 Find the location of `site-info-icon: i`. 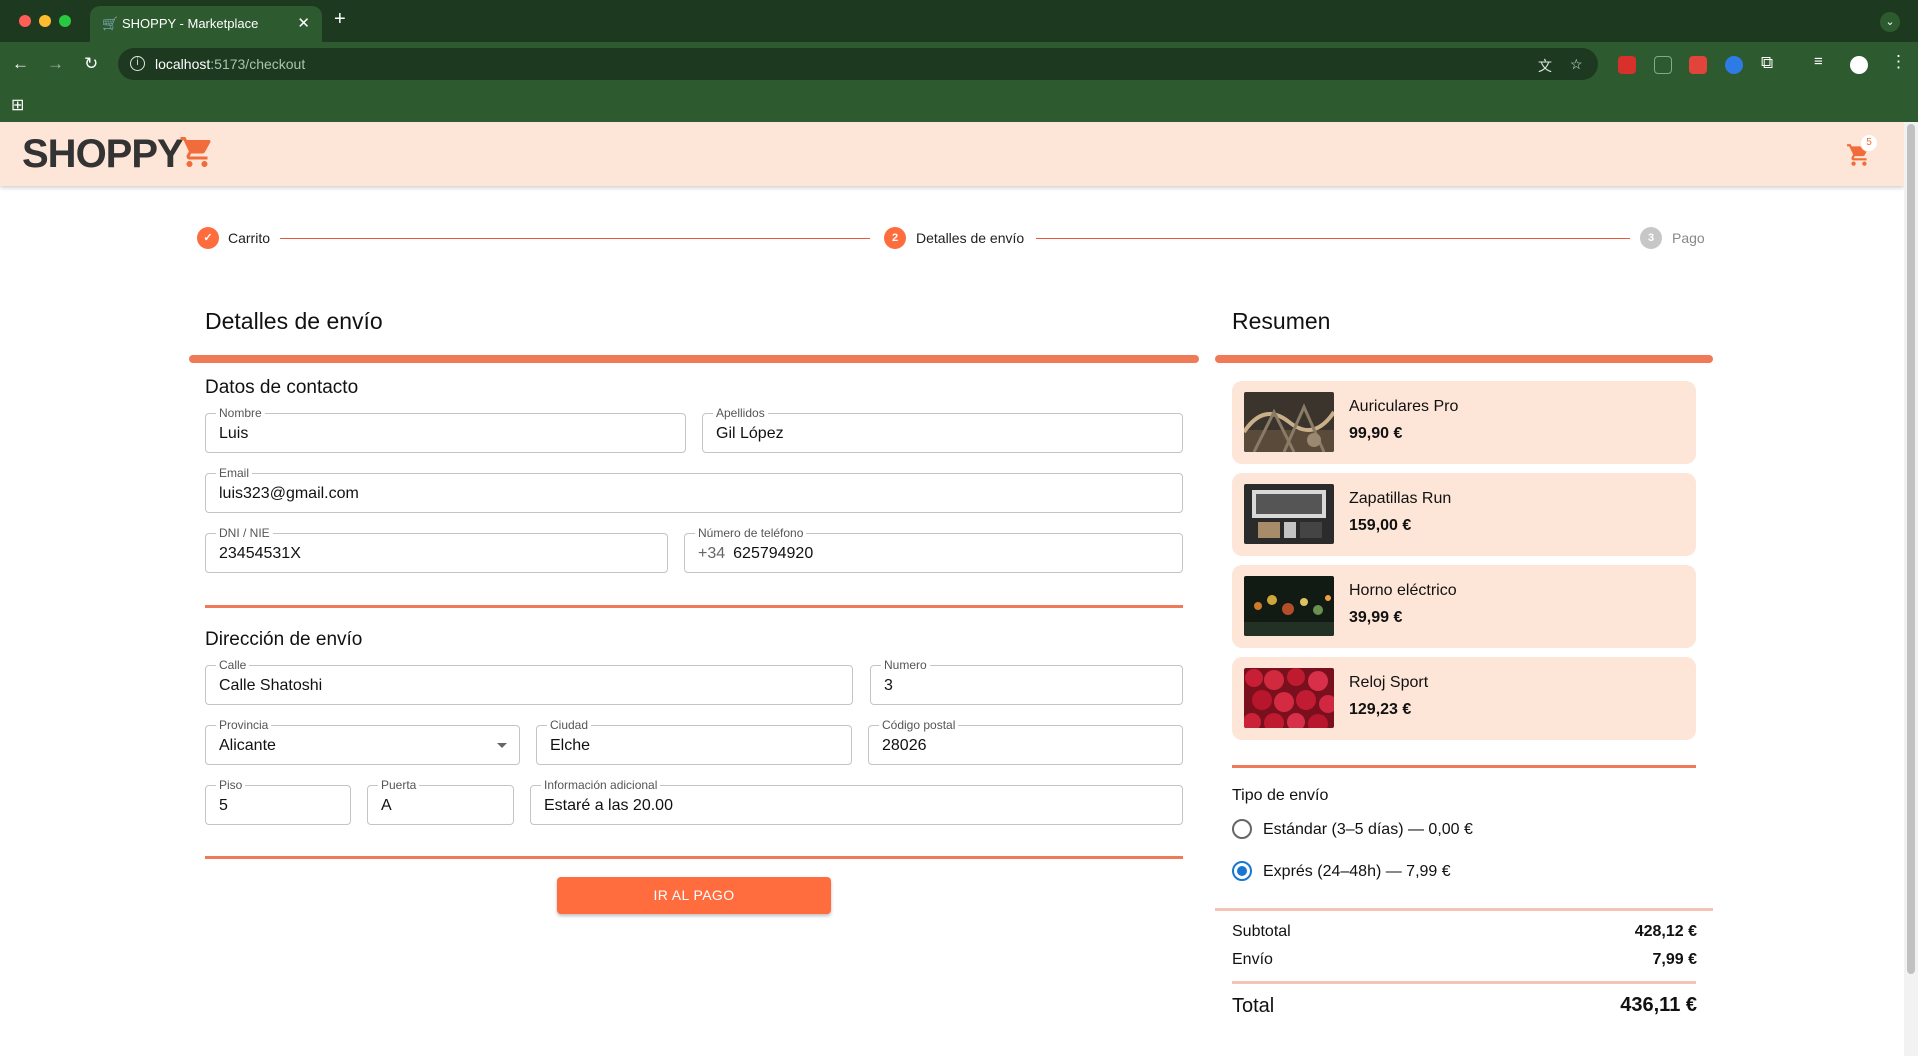

site-info-icon: i is located at coordinates (137, 63).